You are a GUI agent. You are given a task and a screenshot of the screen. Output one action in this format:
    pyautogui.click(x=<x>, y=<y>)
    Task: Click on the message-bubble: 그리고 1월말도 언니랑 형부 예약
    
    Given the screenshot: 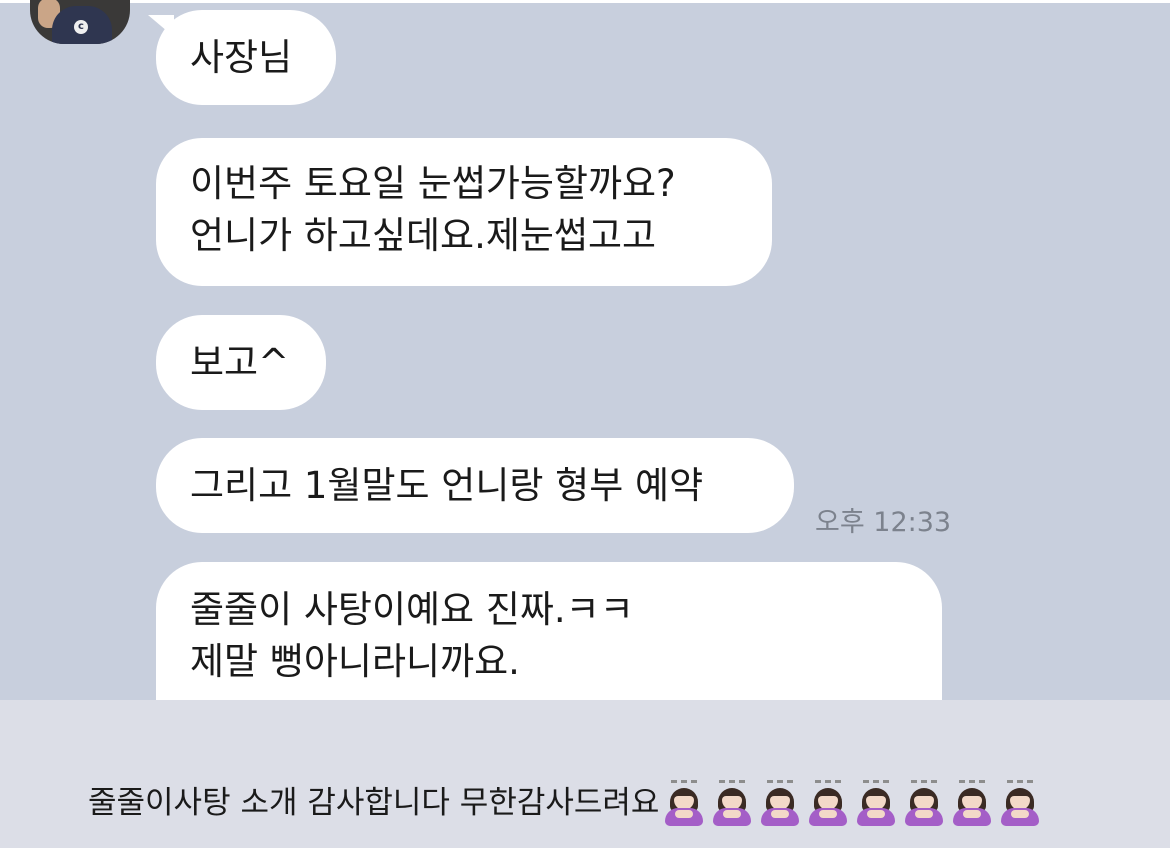 What is the action you would take?
    pyautogui.click(x=475, y=485)
    